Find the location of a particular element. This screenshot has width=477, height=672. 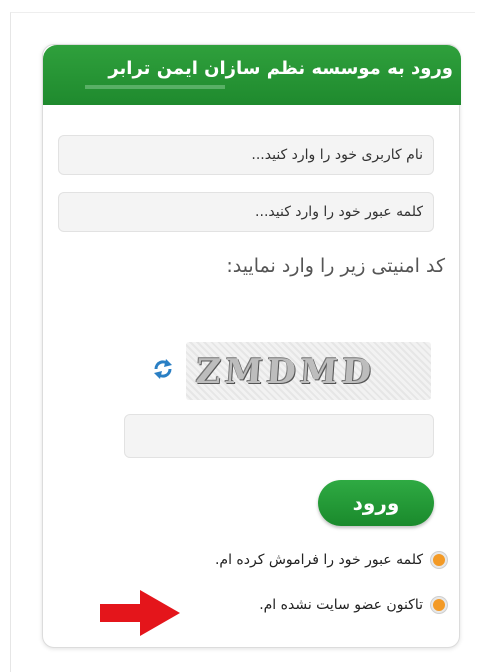

security-code-label: کد امنیتی زیر را وارد نمایید: is located at coordinates (335, 266).